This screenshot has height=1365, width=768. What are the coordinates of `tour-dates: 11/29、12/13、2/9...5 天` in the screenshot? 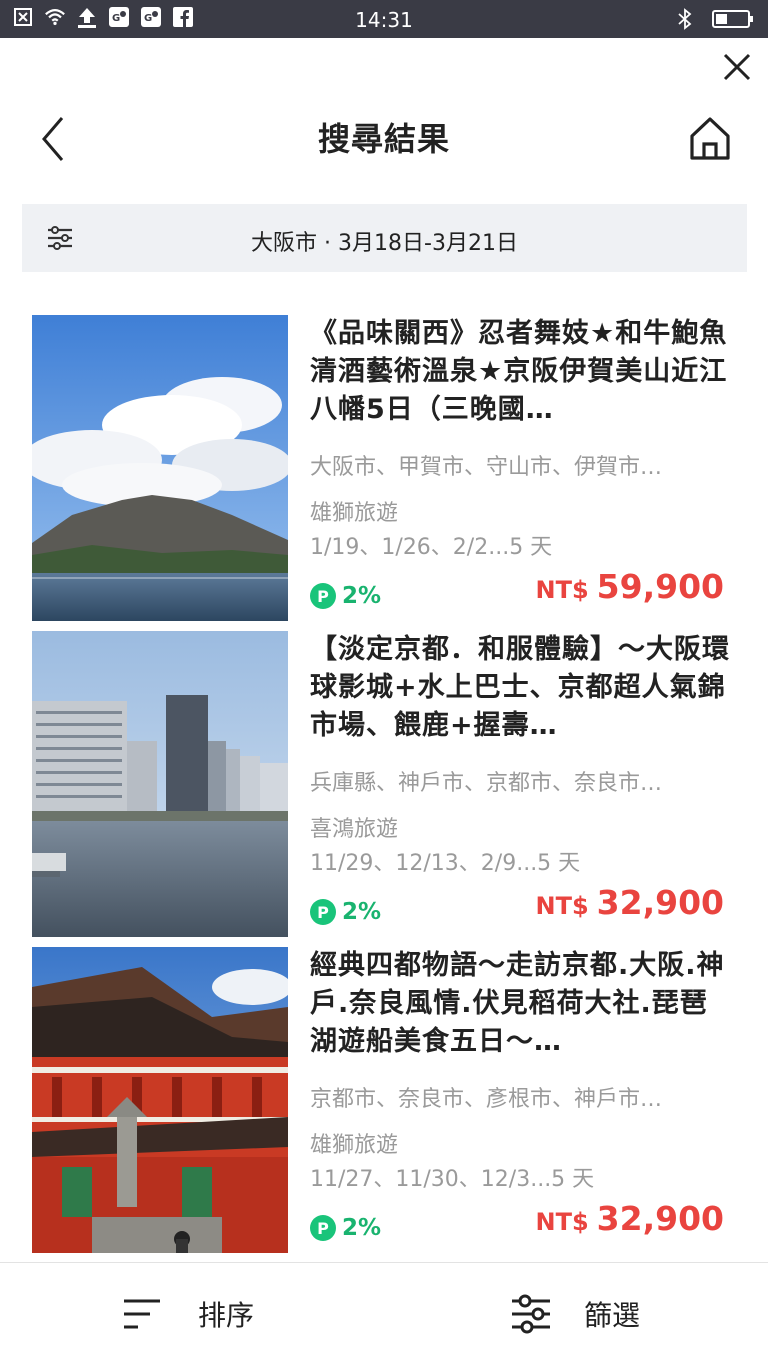 It's located at (445, 863).